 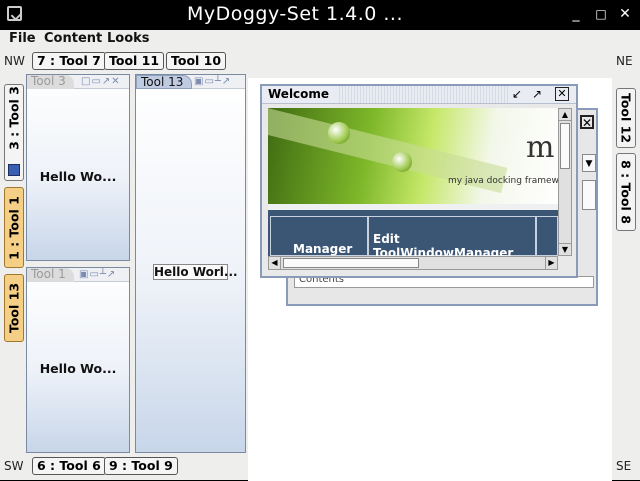 What do you see at coordinates (141, 466) in the screenshot?
I see `toolbar-tool9-button: 9 : Tool 9` at bounding box center [141, 466].